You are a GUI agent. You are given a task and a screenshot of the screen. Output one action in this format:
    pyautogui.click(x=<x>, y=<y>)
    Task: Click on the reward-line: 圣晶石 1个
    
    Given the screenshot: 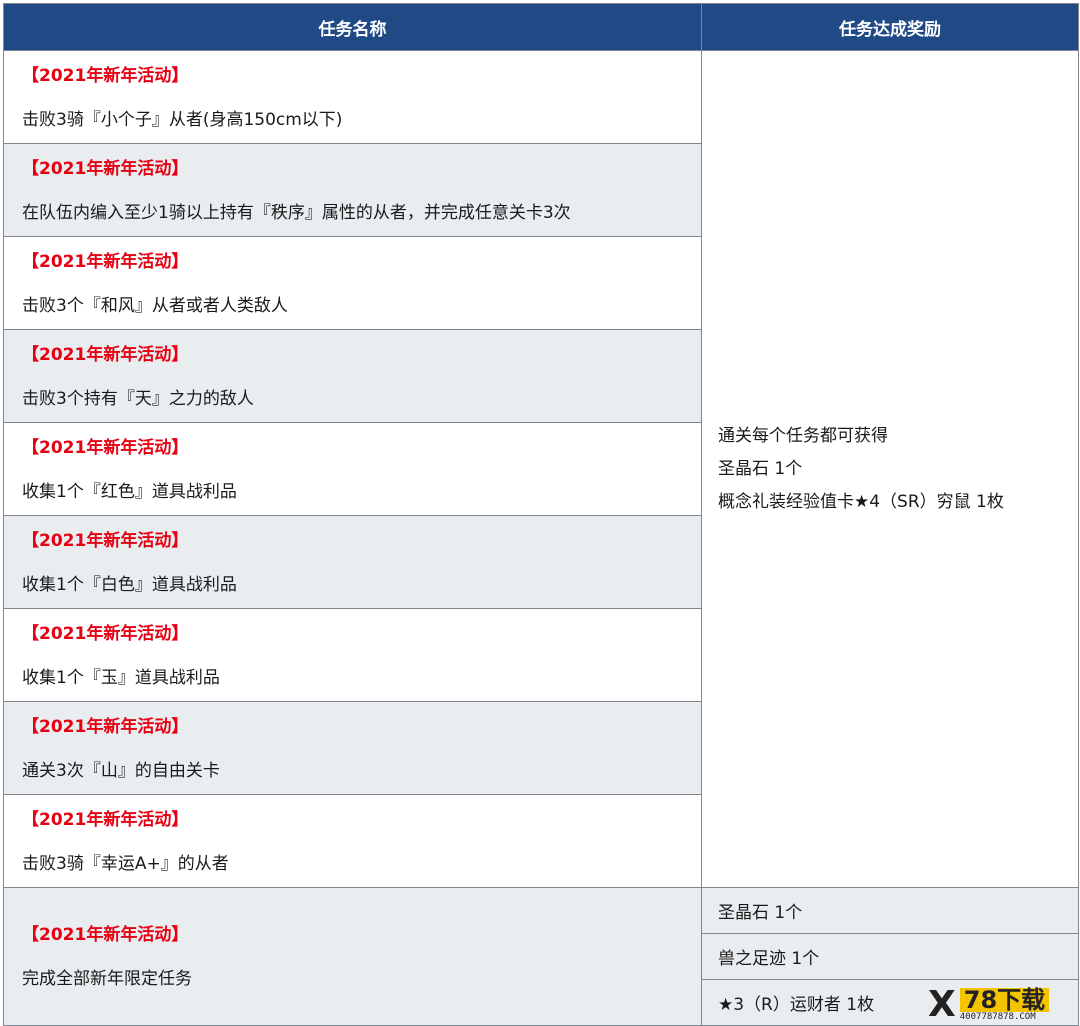 What is the action you would take?
    pyautogui.click(x=760, y=469)
    